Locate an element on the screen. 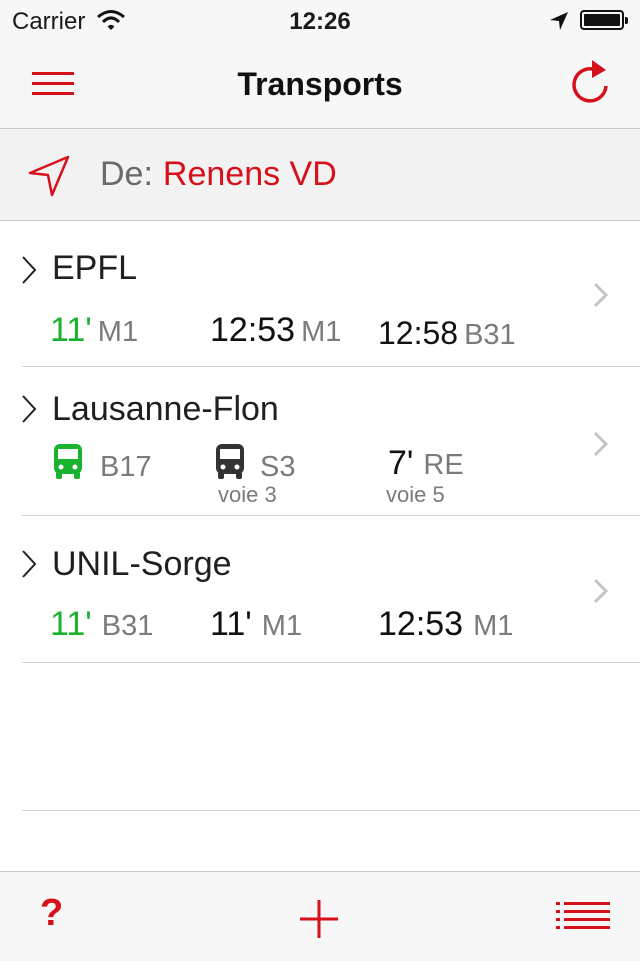 The width and height of the screenshot is (640, 961). departure: 7' RE is located at coordinates (426, 463).